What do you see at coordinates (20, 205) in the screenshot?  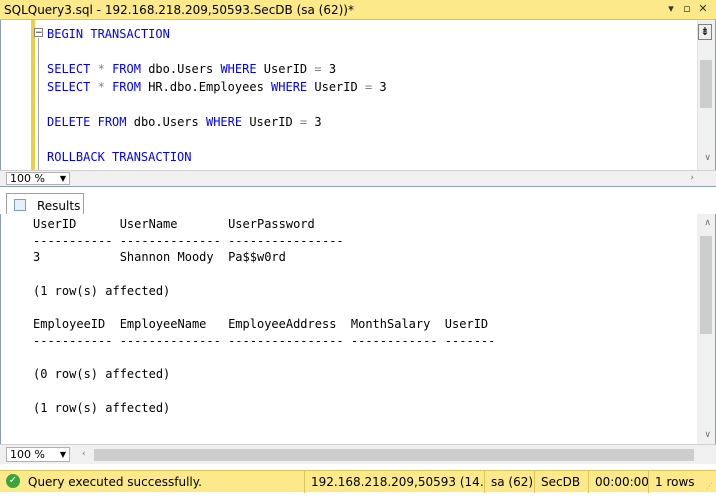 I see `grid-icon` at bounding box center [20, 205].